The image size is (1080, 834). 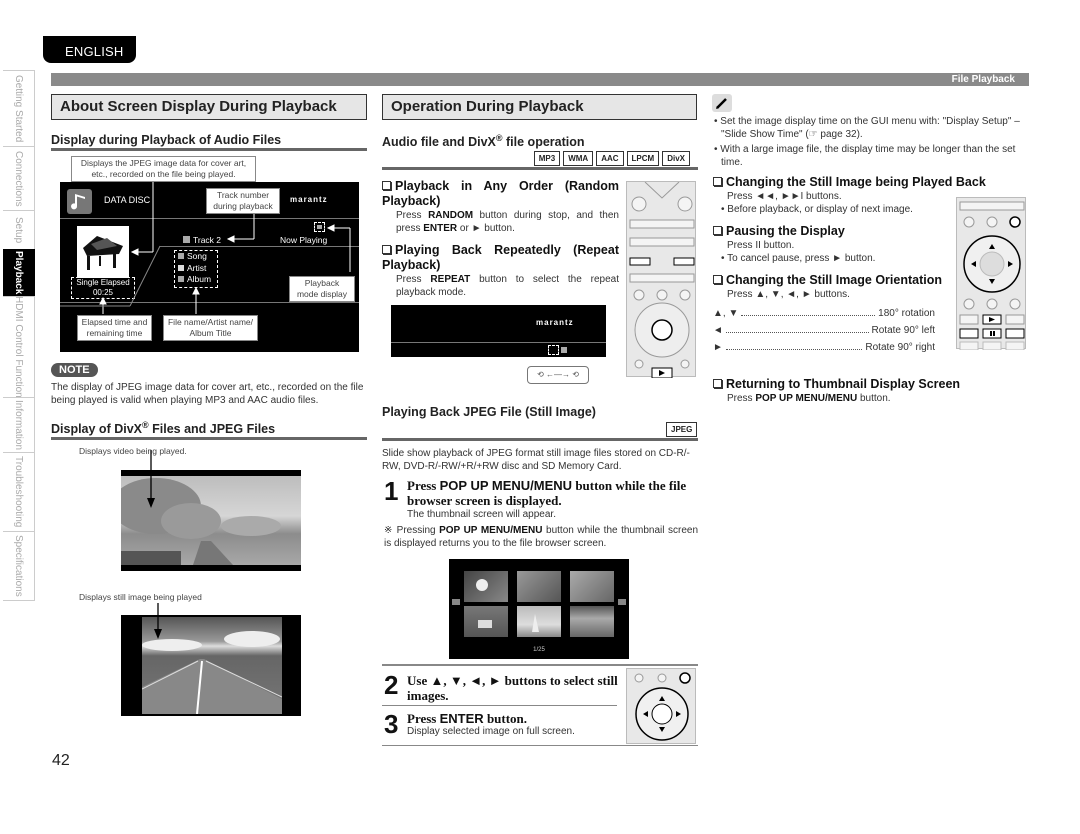 What do you see at coordinates (539, 650) in the screenshot?
I see `thumbnail-counter: 1/25` at bounding box center [539, 650].